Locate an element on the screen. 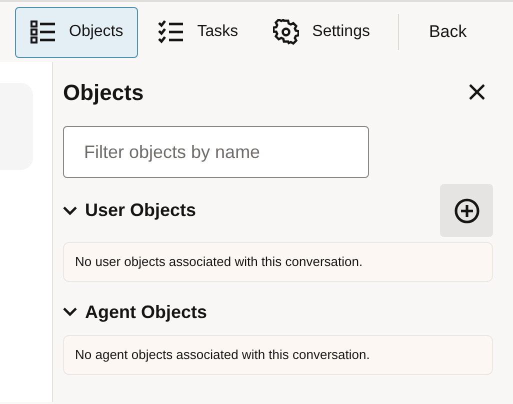 The image size is (513, 404). close-icon is located at coordinates (477, 92).